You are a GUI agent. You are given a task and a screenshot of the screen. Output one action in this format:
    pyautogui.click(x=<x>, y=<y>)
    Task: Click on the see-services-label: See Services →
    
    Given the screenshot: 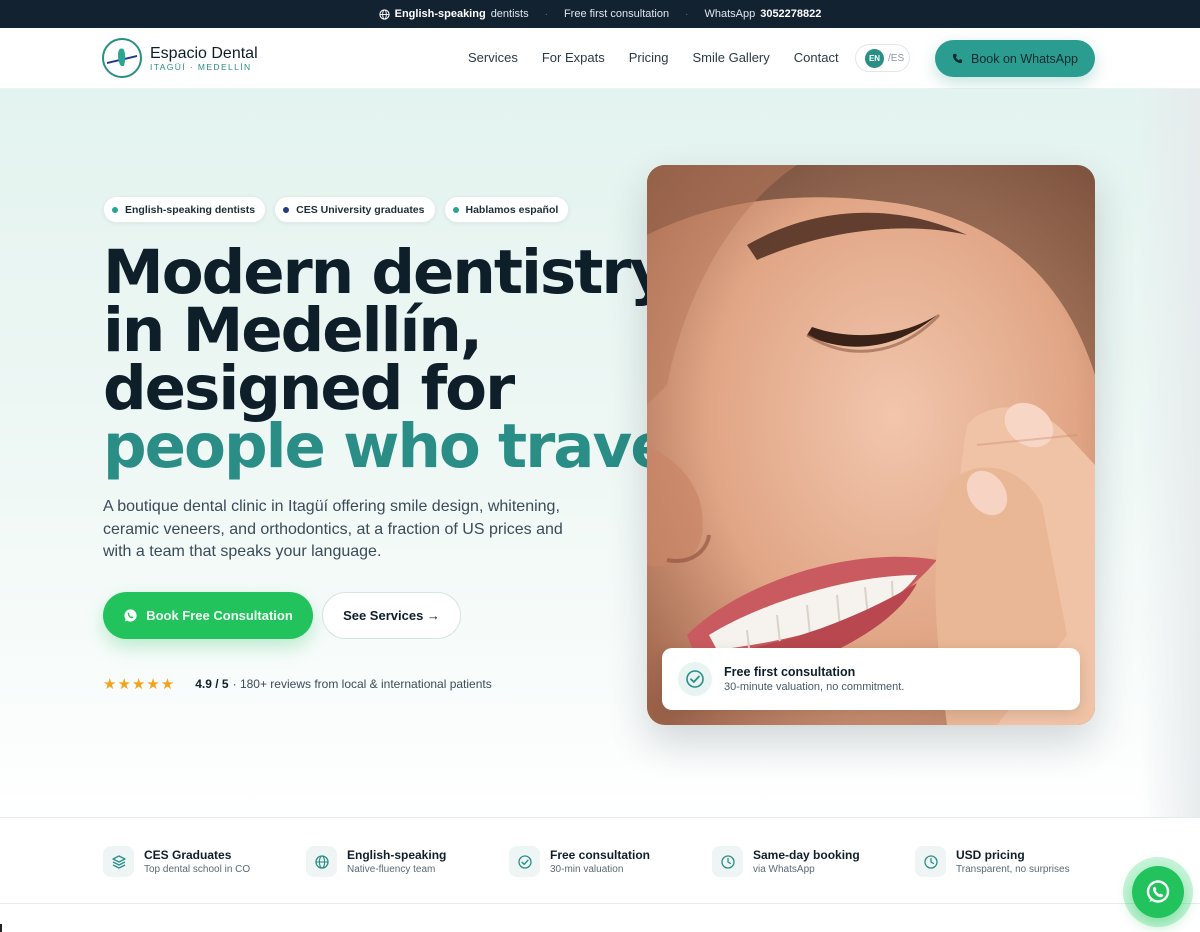 What is the action you would take?
    pyautogui.click(x=391, y=615)
    